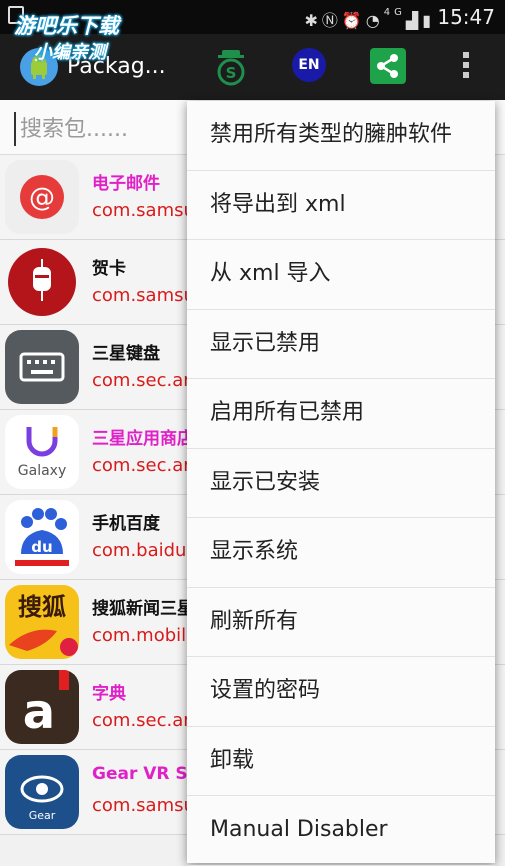 Image resolution: width=505 pixels, height=866 pixels. What do you see at coordinates (109, 694) in the screenshot?
I see `app-name: 字典` at bounding box center [109, 694].